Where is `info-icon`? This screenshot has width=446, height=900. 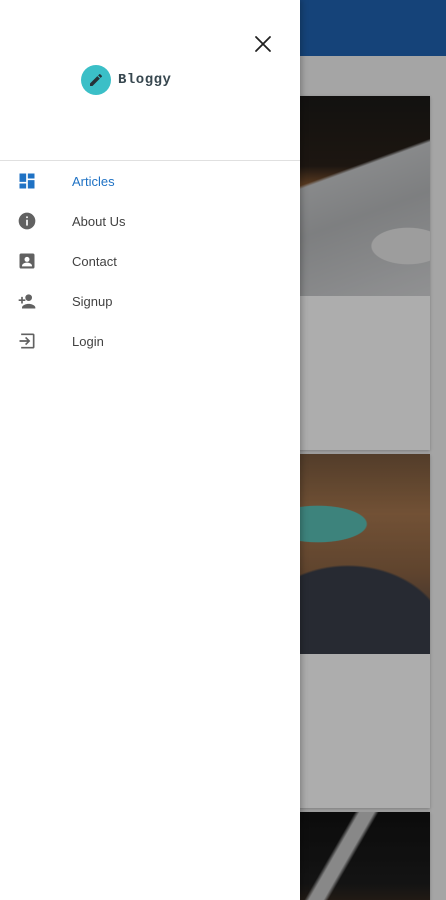 info-icon is located at coordinates (27, 221).